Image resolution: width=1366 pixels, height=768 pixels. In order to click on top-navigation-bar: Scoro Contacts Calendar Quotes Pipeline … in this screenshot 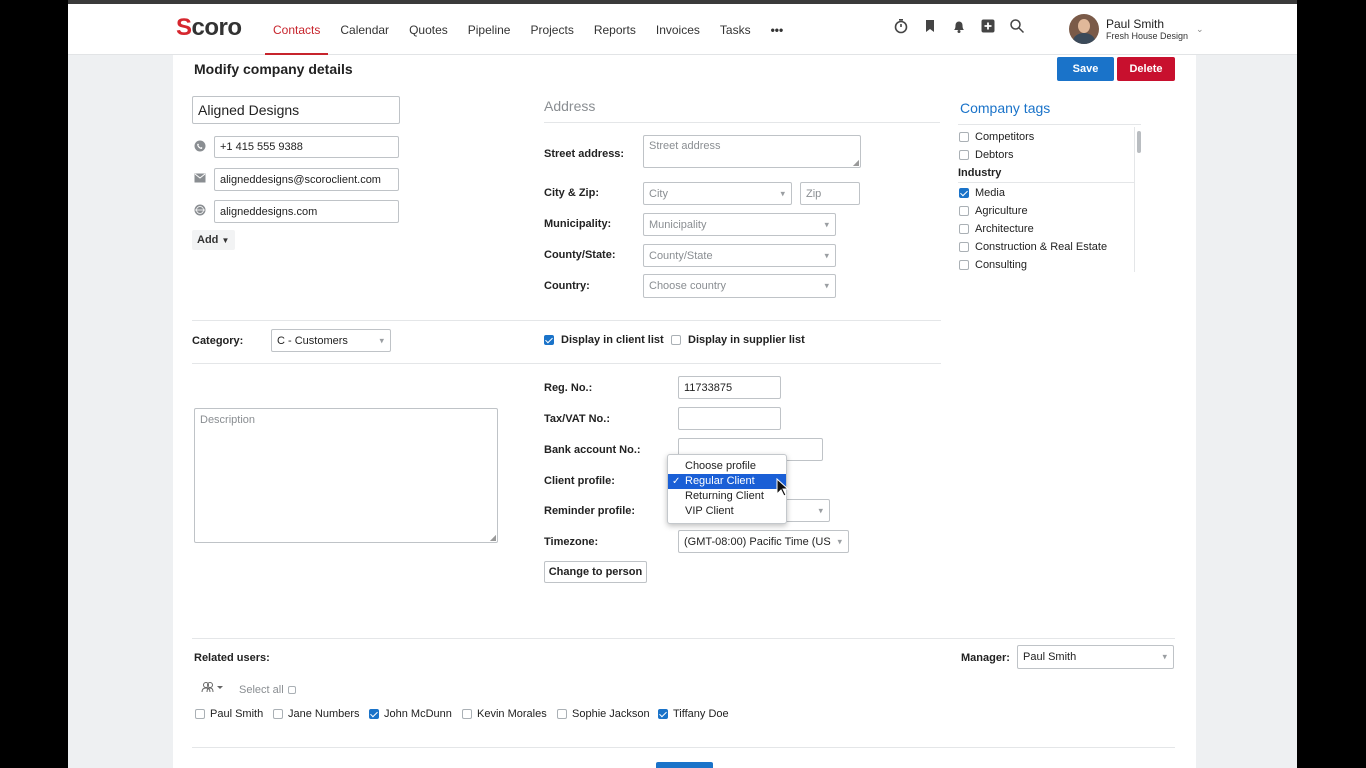, I will do `click(682, 29)`.